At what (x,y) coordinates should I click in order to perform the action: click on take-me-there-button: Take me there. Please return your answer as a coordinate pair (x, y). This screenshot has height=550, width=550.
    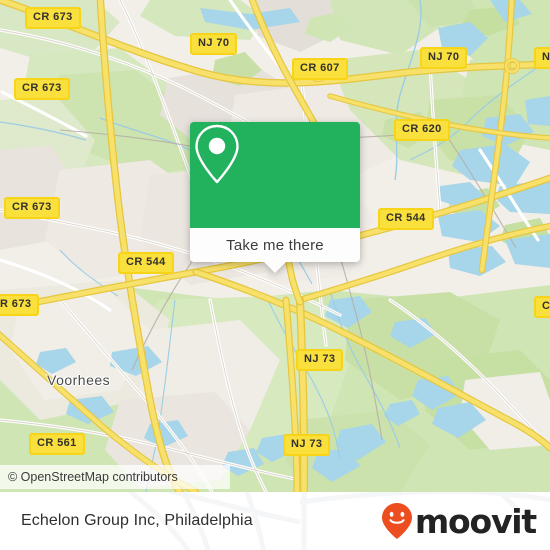
    Looking at the image, I should click on (275, 250).